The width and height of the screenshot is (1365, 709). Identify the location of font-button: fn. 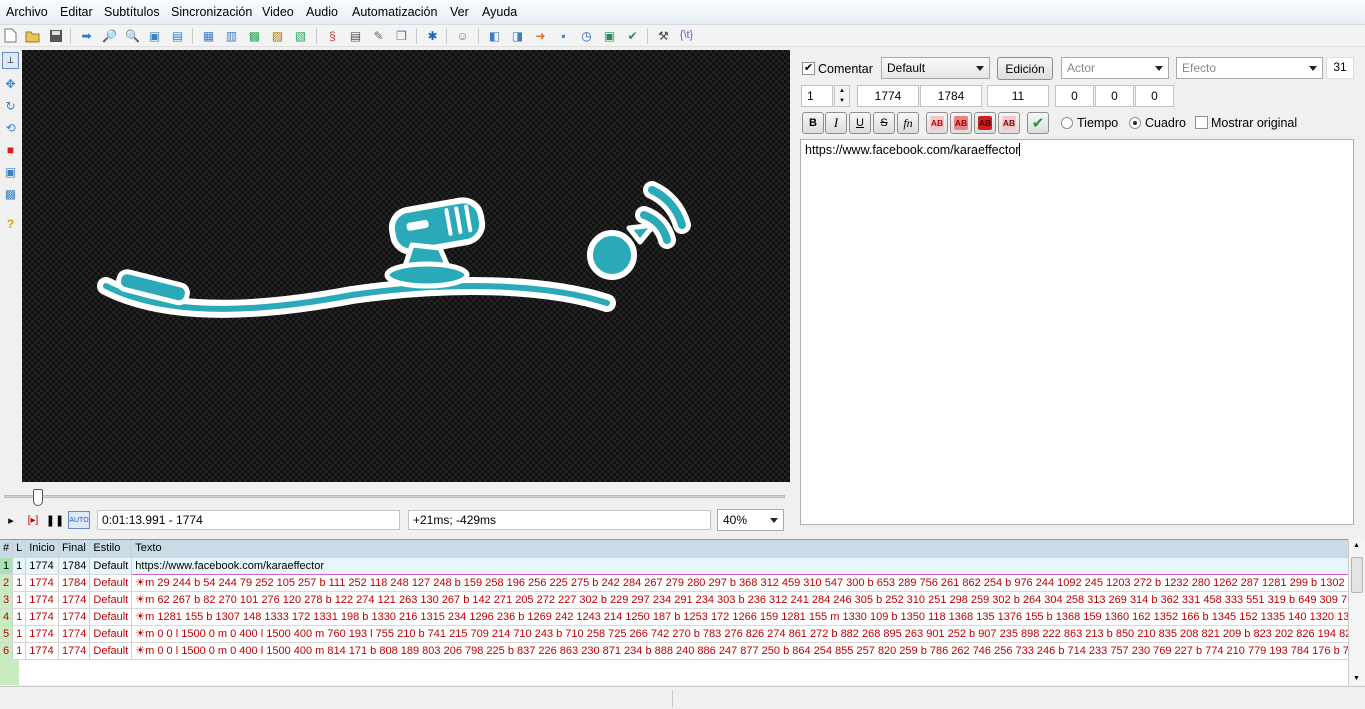
(908, 123).